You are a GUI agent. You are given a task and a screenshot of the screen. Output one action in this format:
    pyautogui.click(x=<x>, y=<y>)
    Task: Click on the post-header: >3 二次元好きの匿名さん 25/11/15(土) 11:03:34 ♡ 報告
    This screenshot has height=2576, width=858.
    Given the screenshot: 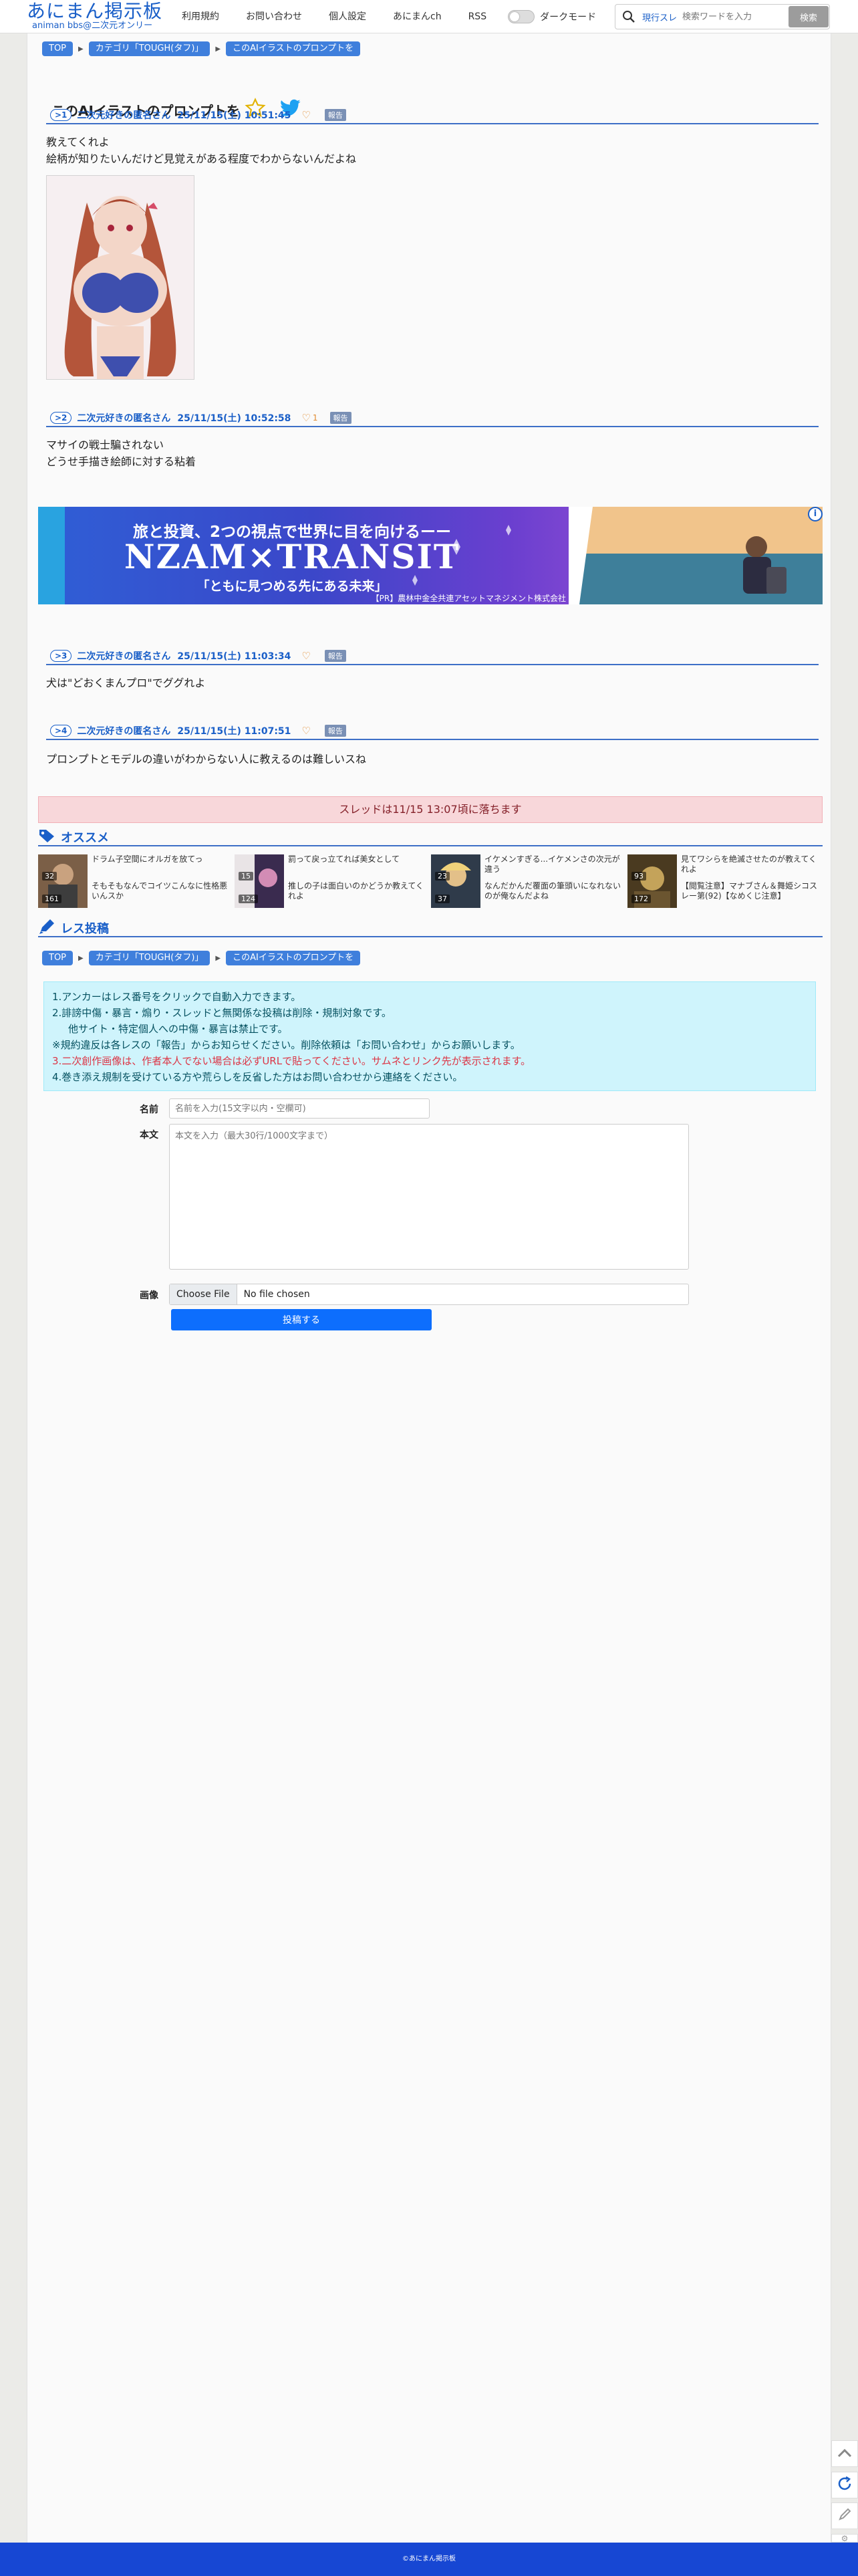 What is the action you would take?
    pyautogui.click(x=432, y=656)
    